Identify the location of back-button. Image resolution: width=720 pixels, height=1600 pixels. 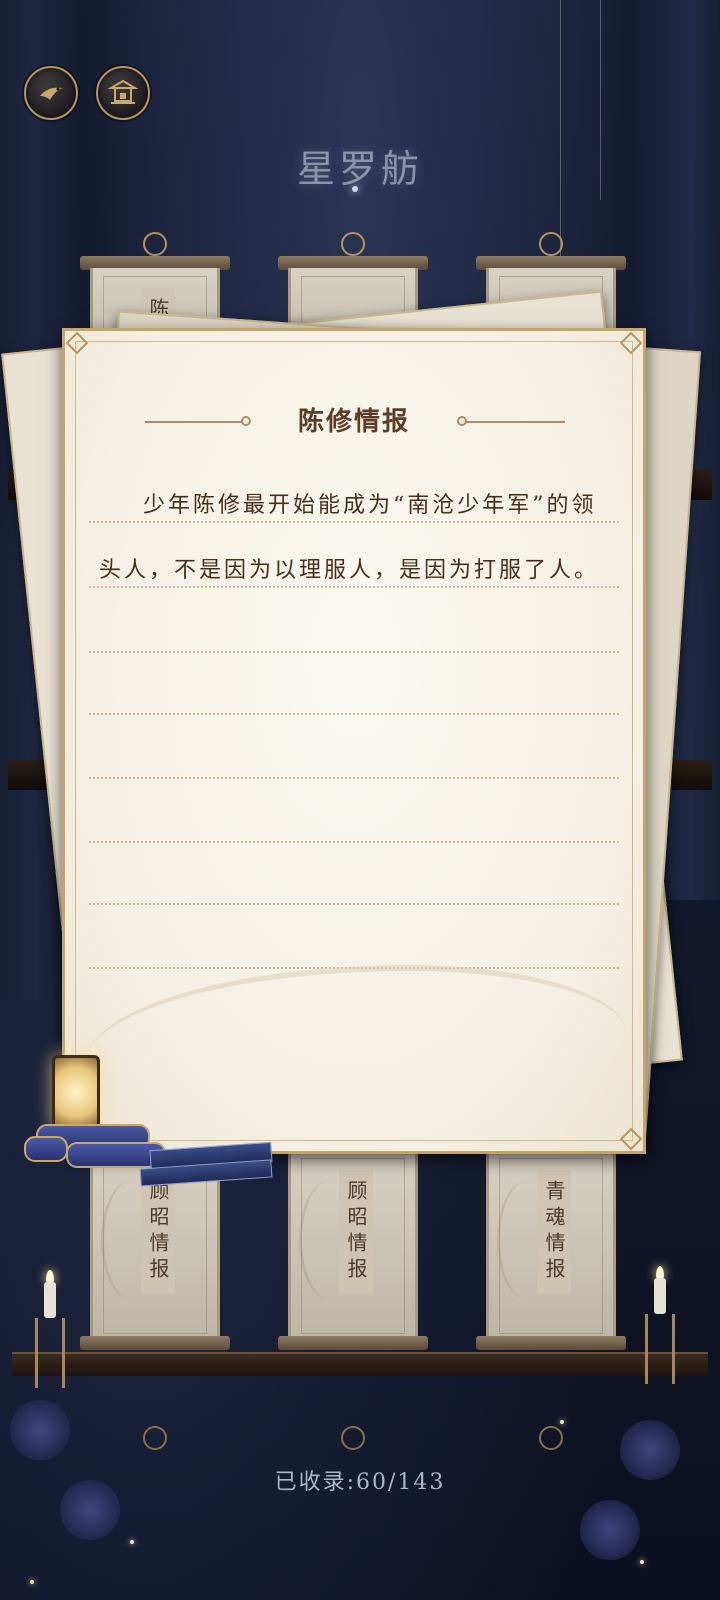
(51, 93).